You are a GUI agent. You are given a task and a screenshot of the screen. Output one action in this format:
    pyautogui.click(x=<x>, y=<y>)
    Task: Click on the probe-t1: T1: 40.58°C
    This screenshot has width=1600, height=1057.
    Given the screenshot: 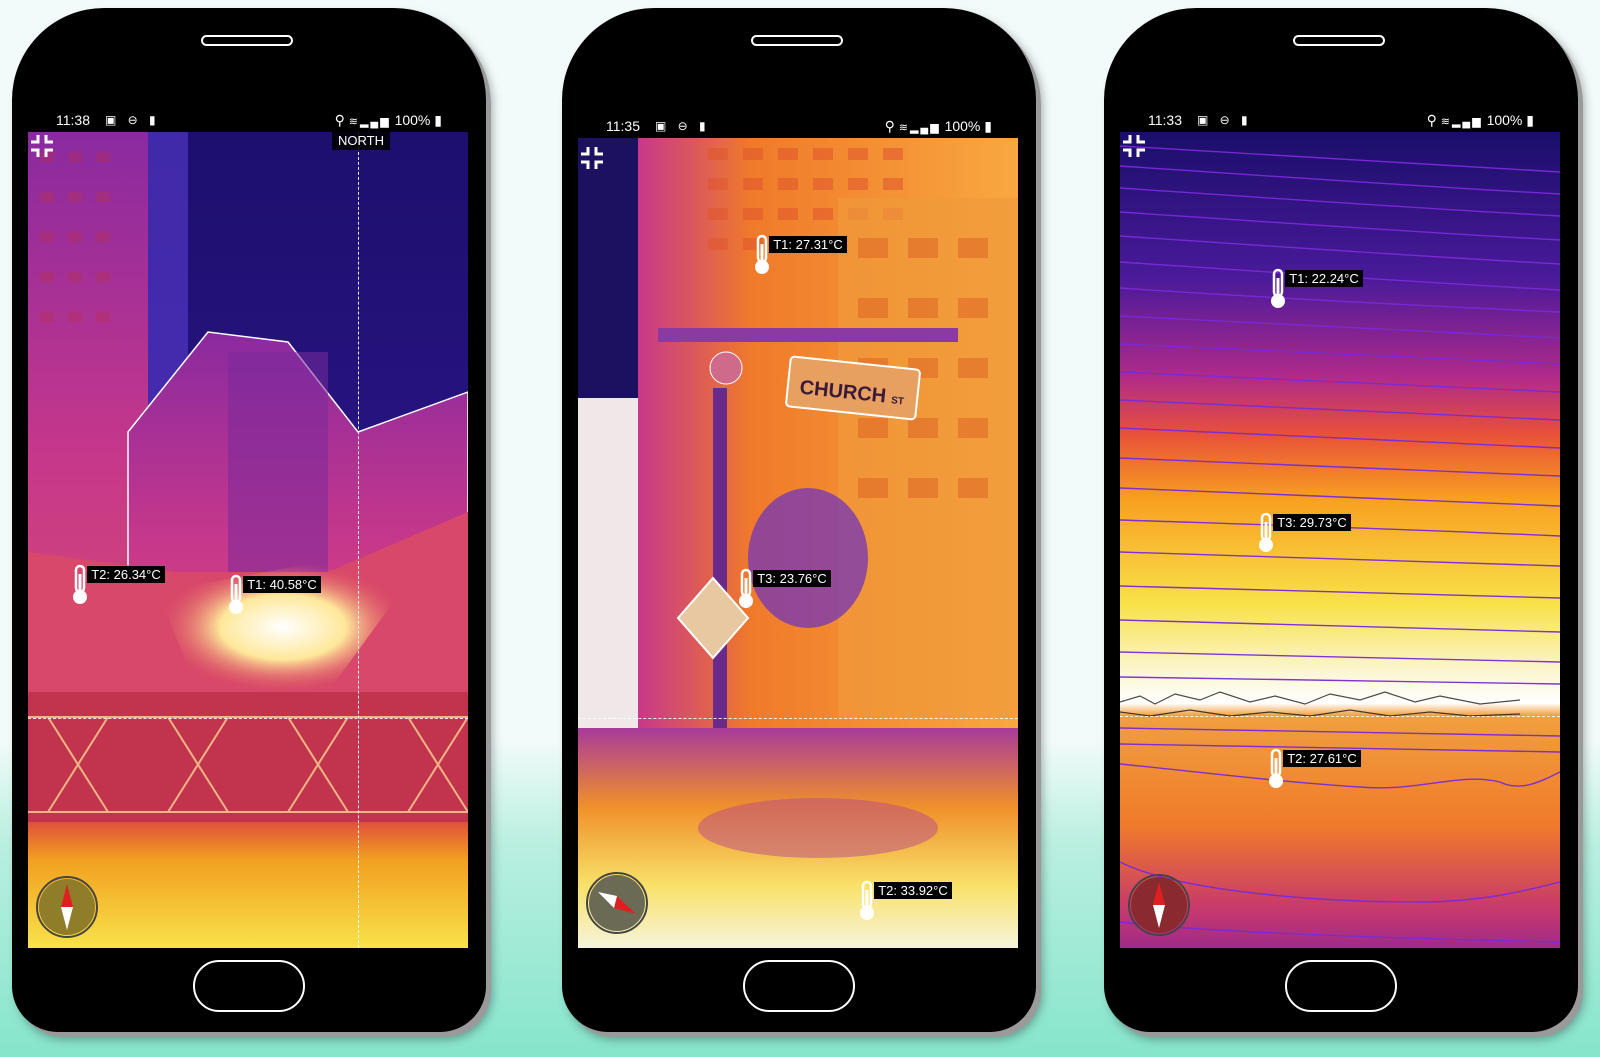 What is the action you would take?
    pyautogui.click(x=282, y=594)
    